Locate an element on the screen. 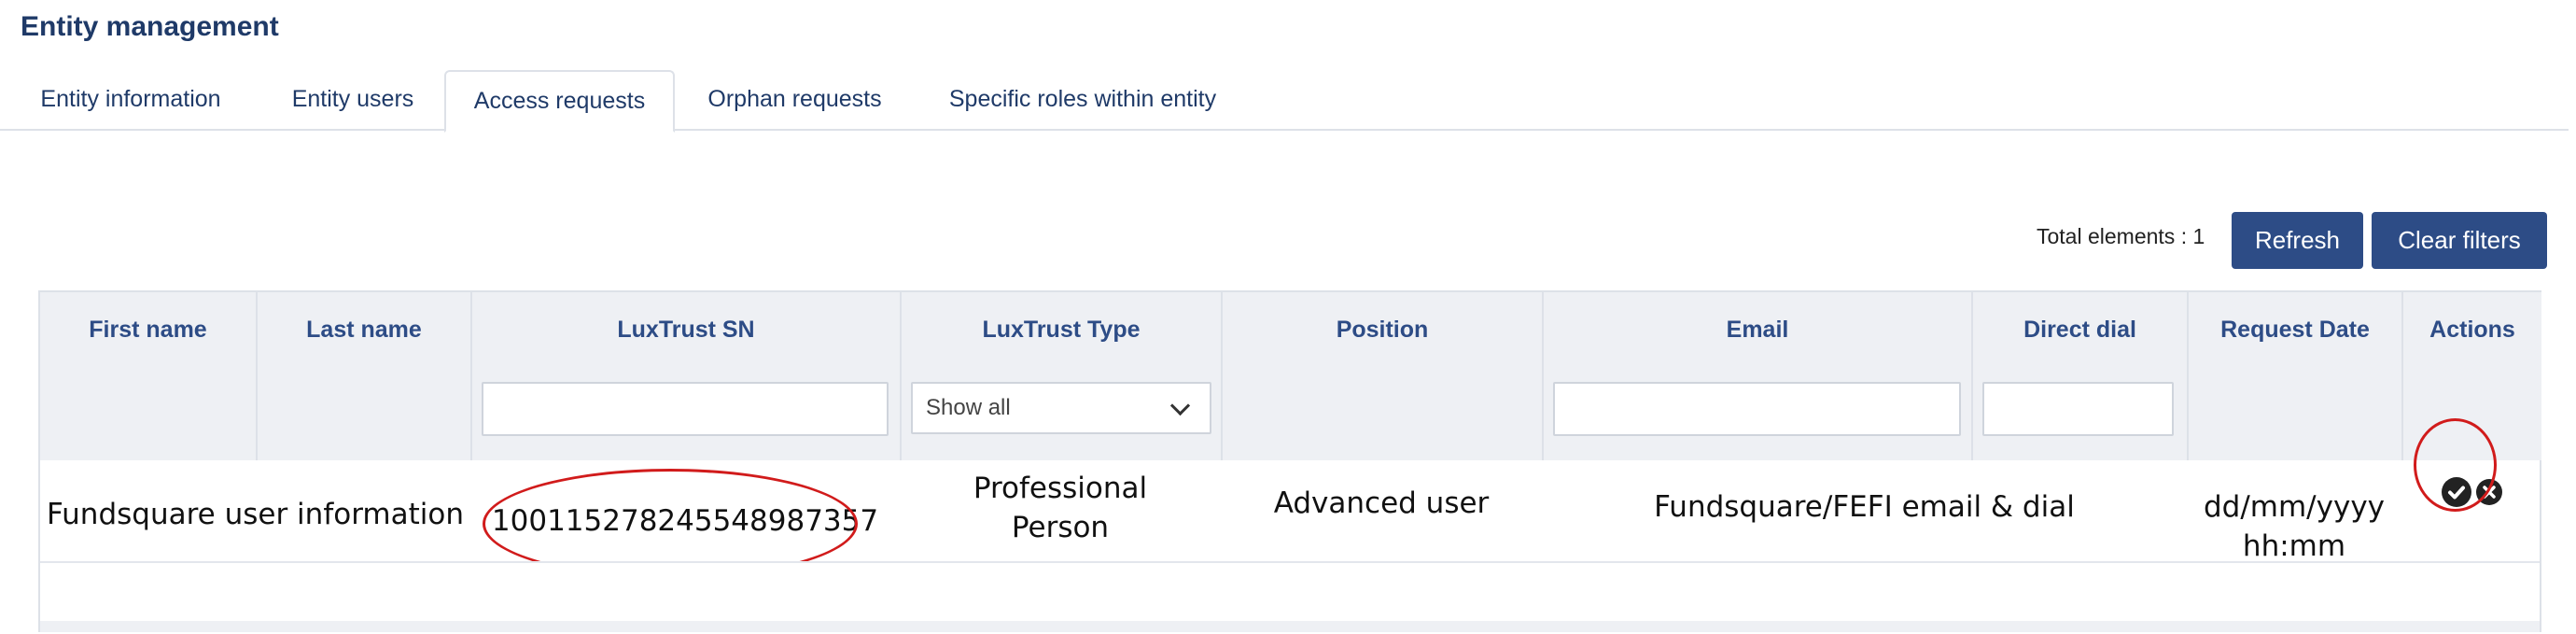 The height and width of the screenshot is (634, 2576). chevron-down-icon is located at coordinates (1180, 405).